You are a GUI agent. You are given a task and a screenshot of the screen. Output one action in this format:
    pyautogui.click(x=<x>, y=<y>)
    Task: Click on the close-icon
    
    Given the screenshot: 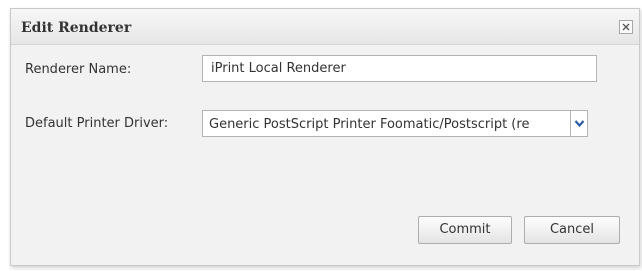 What is the action you would take?
    pyautogui.click(x=626, y=27)
    